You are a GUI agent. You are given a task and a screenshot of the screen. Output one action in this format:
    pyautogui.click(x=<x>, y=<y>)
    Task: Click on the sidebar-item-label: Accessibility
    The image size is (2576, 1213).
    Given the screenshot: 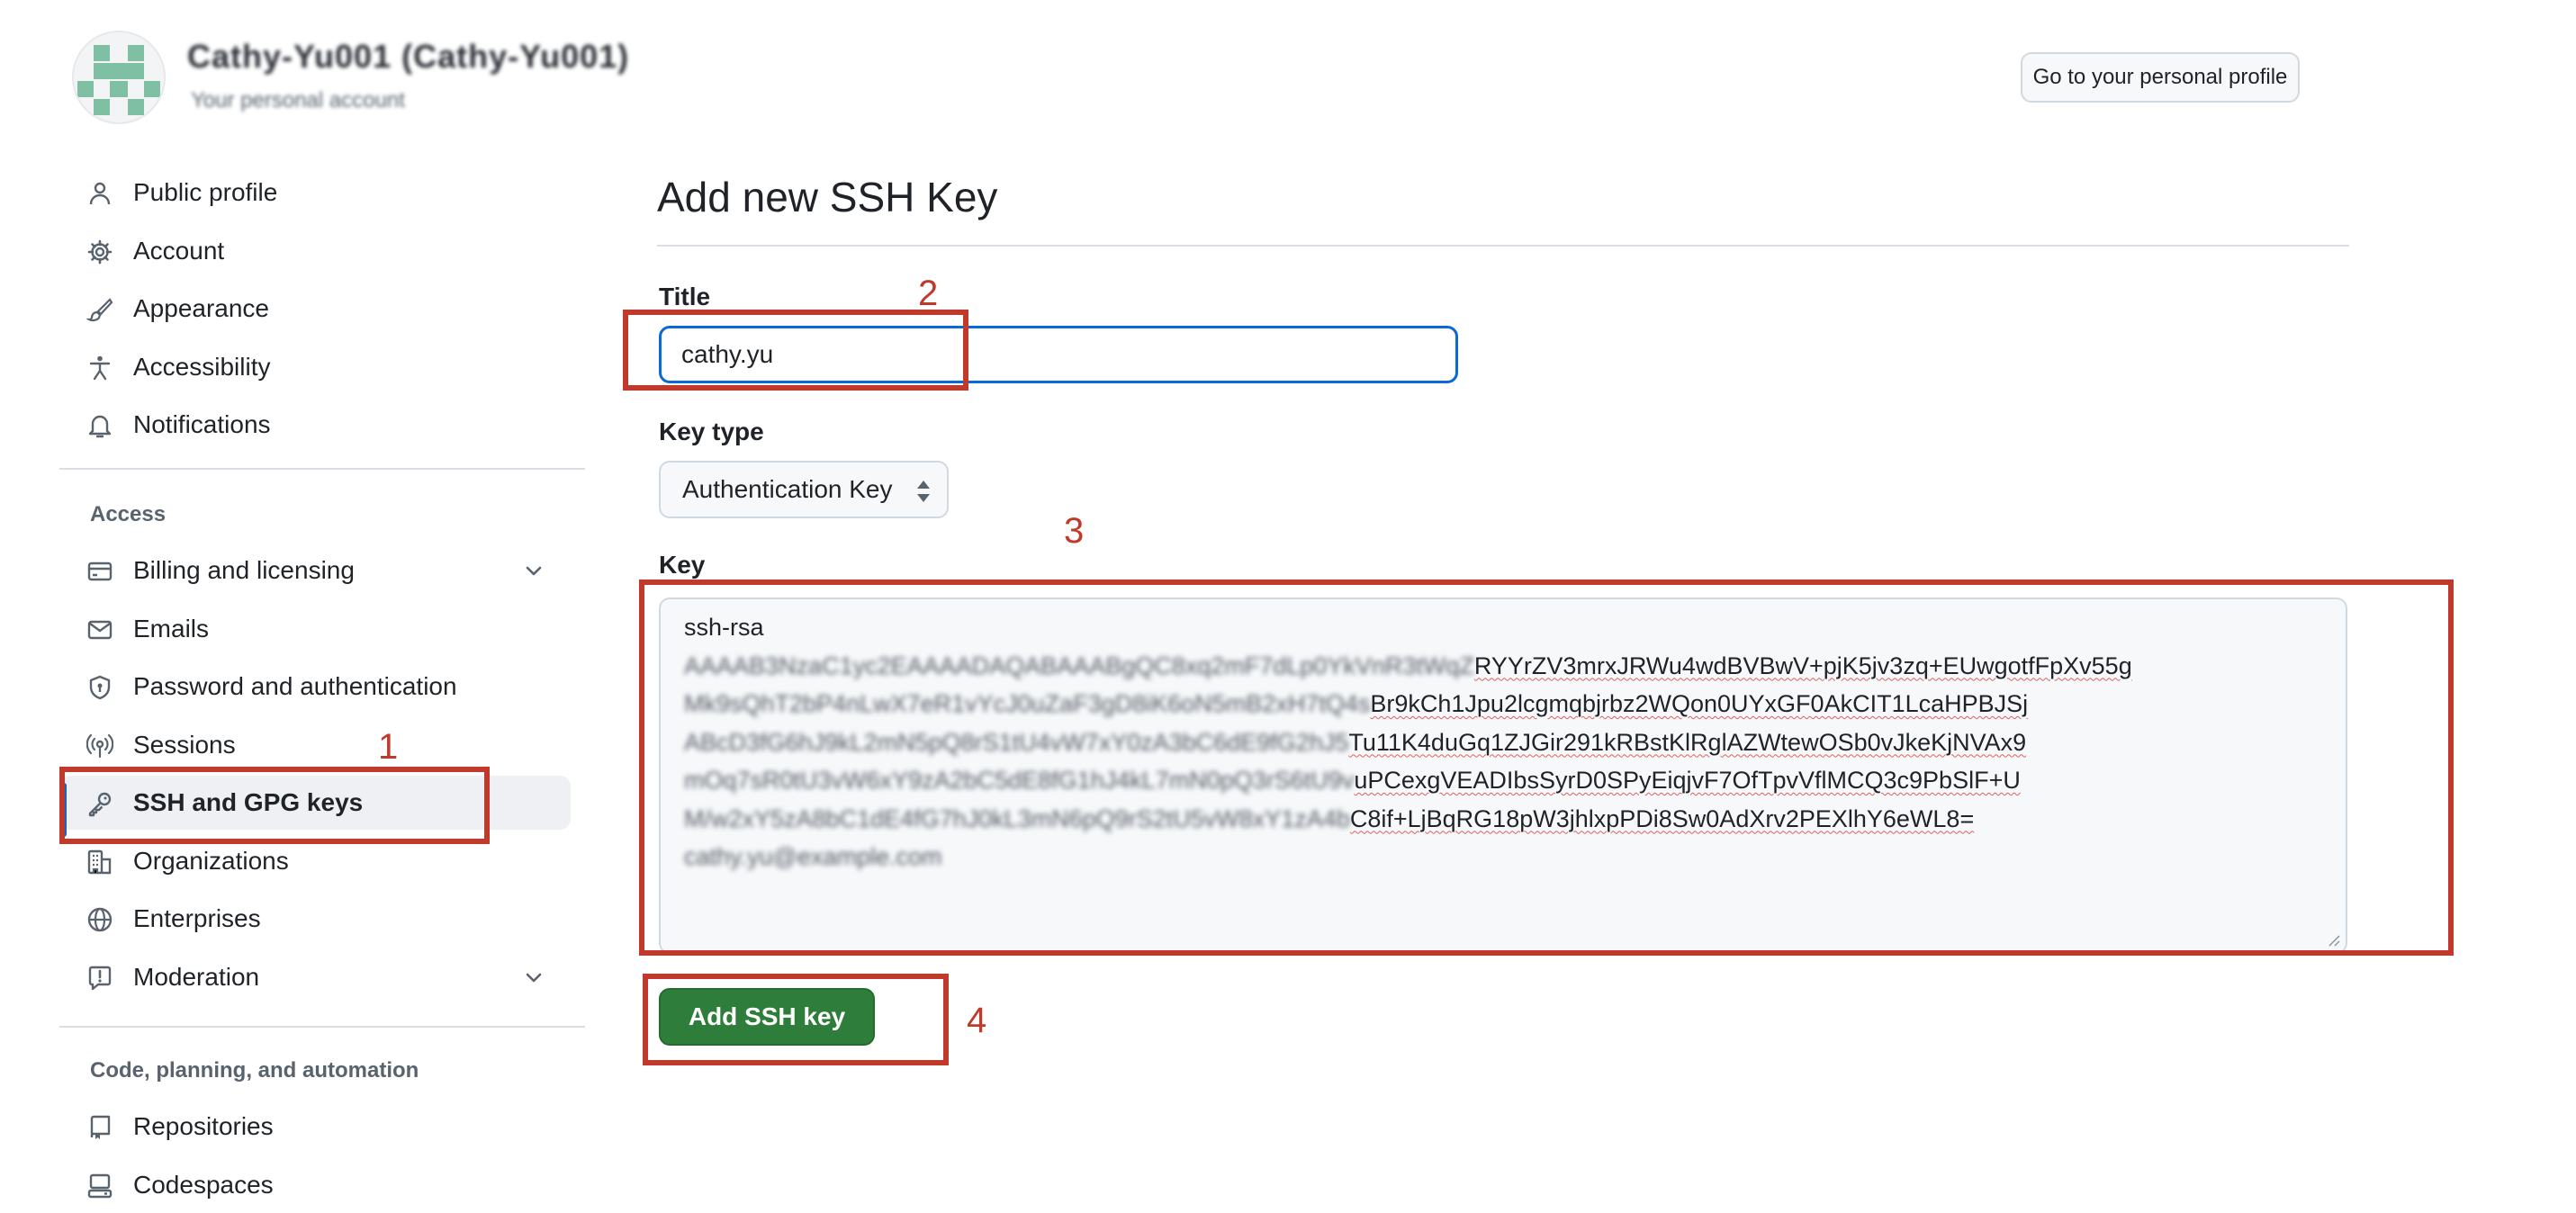 What is the action you would take?
    pyautogui.click(x=202, y=366)
    